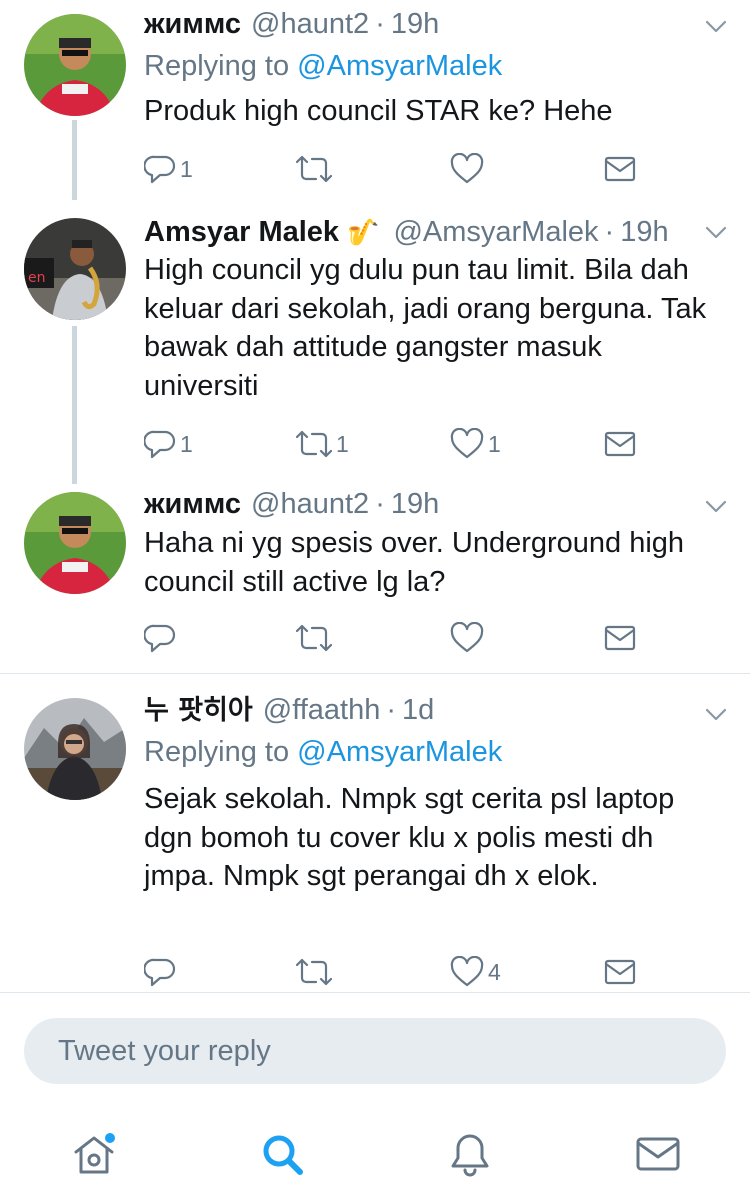  Describe the element at coordinates (375, 1051) in the screenshot. I see `reply-input: Tweet your reply` at that location.